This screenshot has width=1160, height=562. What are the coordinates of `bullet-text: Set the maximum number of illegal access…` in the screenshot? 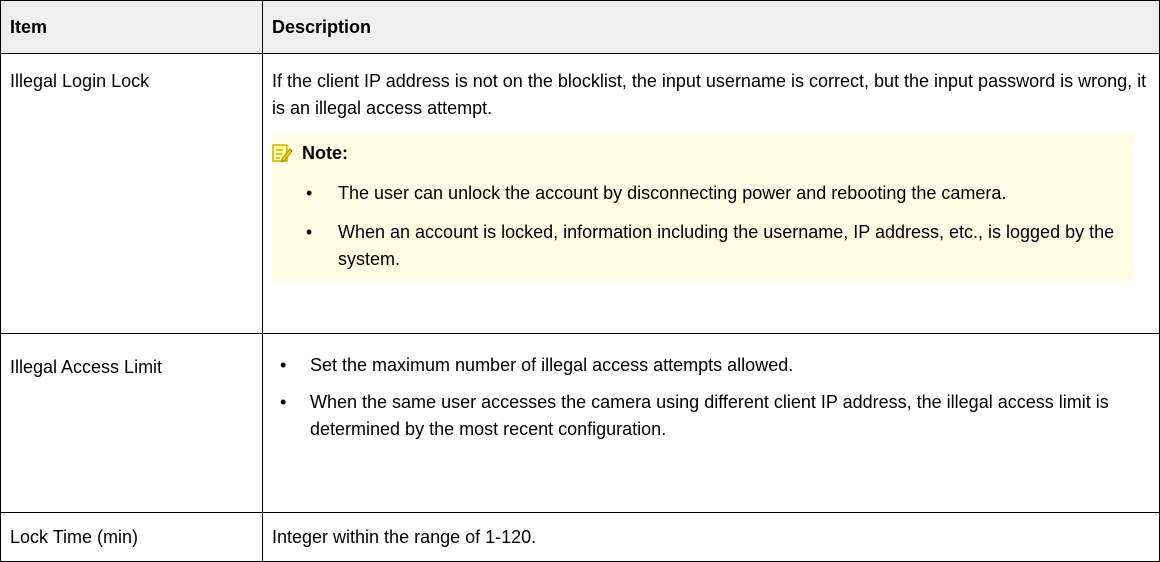 It's located at (552, 365).